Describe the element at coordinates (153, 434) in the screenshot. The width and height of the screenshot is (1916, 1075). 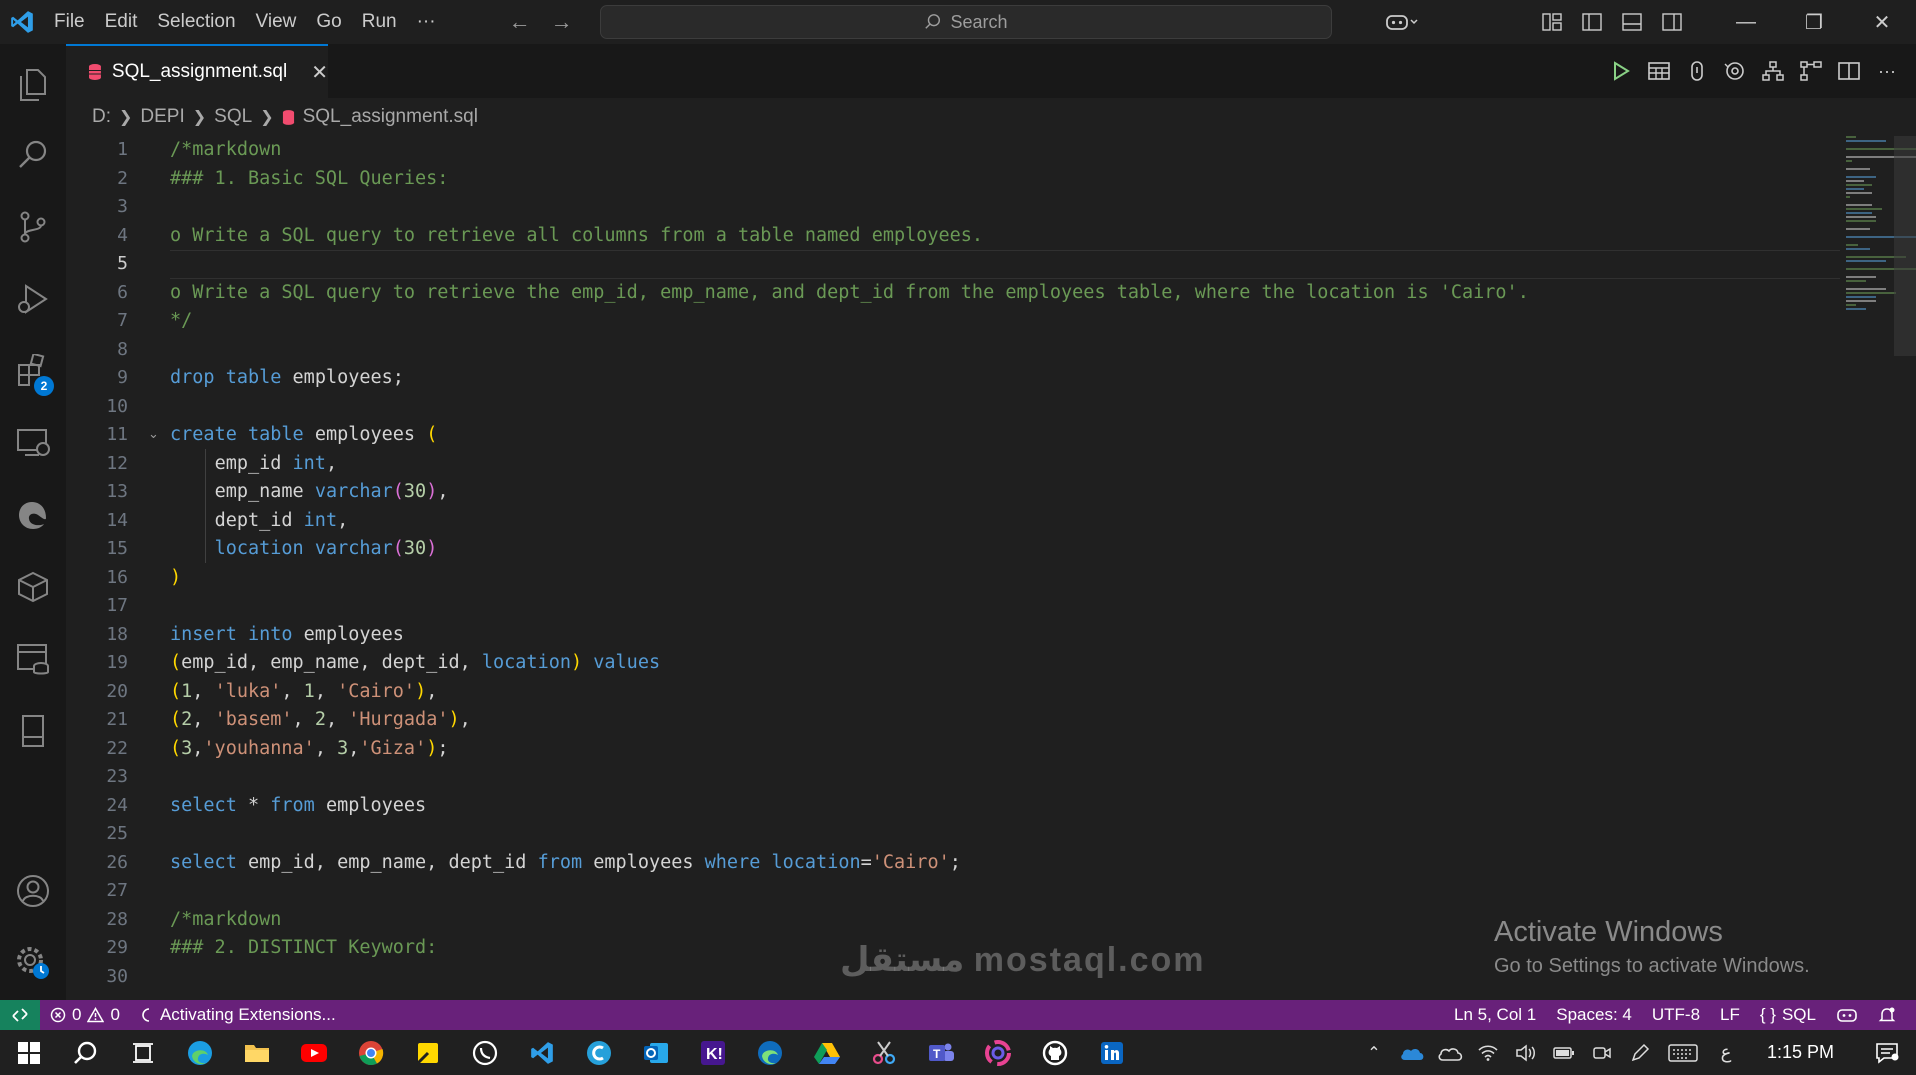
I see `fold-chevron-icon: ⌄` at that location.